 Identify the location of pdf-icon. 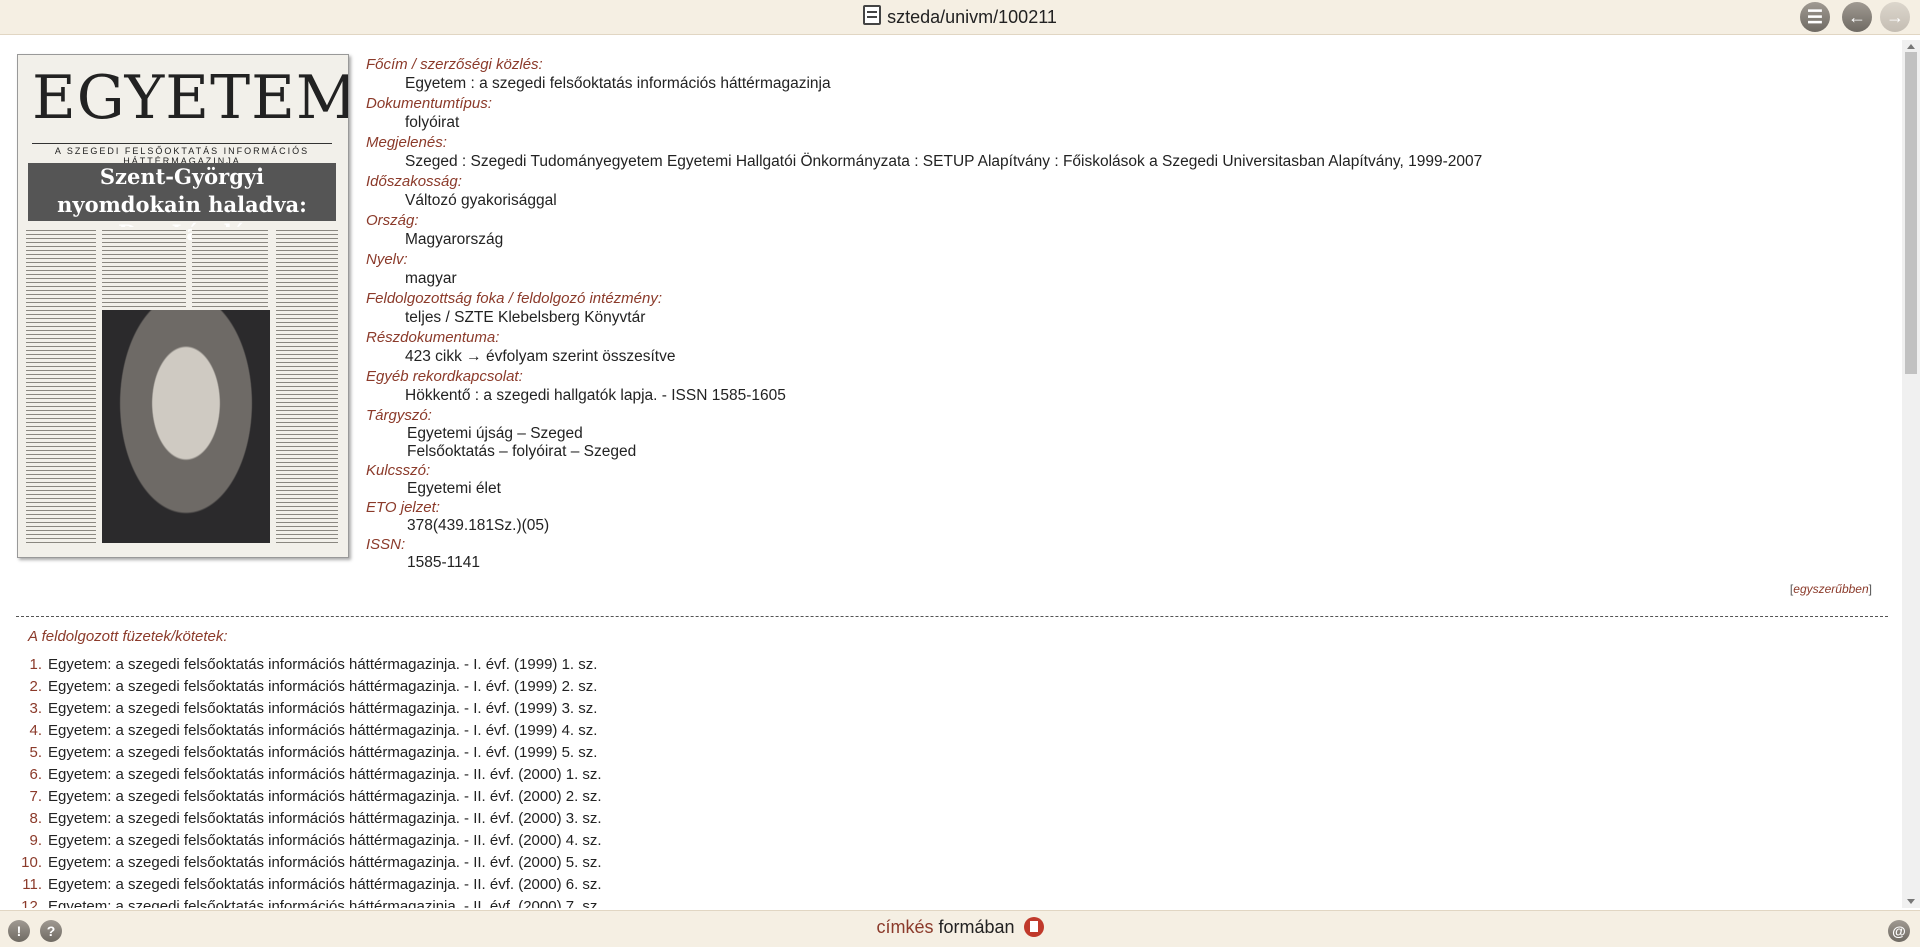
(1033, 927).